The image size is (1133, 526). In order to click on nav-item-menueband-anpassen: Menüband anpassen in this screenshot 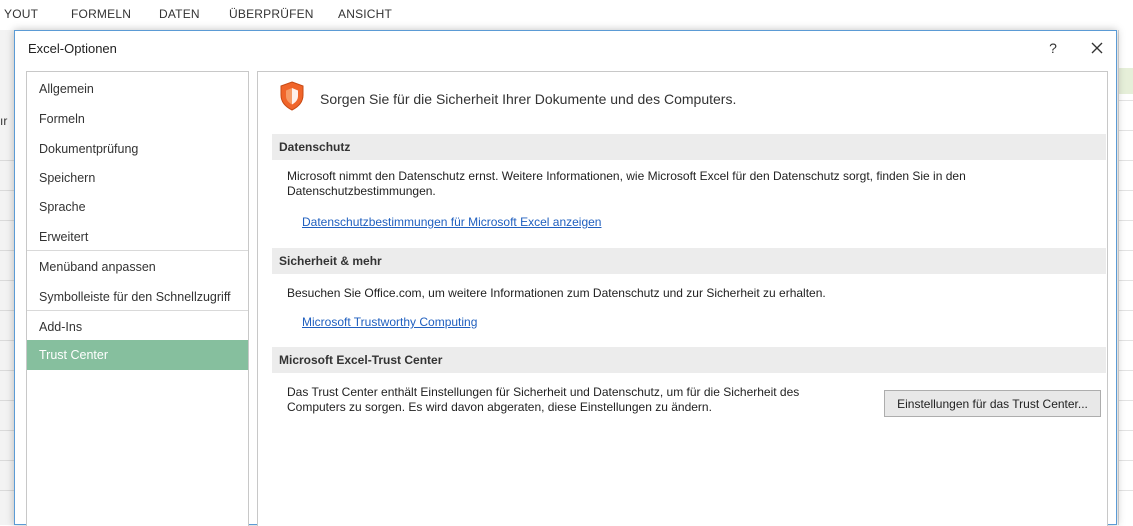, I will do `click(137, 267)`.